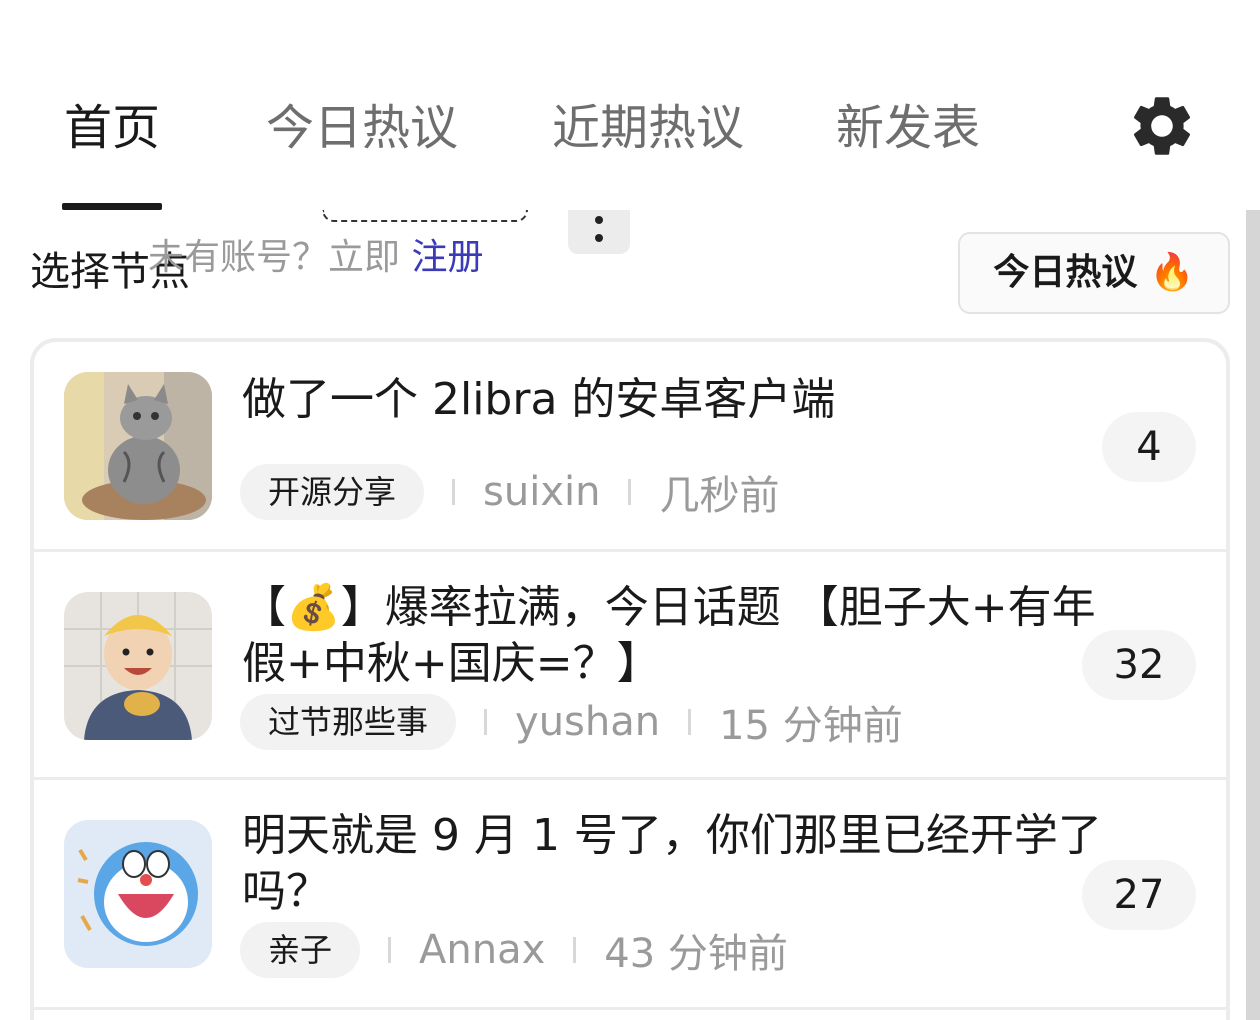 This screenshot has width=1260, height=1020. Describe the element at coordinates (648, 128) in the screenshot. I see `tab-recent-hot: 近期热议` at that location.